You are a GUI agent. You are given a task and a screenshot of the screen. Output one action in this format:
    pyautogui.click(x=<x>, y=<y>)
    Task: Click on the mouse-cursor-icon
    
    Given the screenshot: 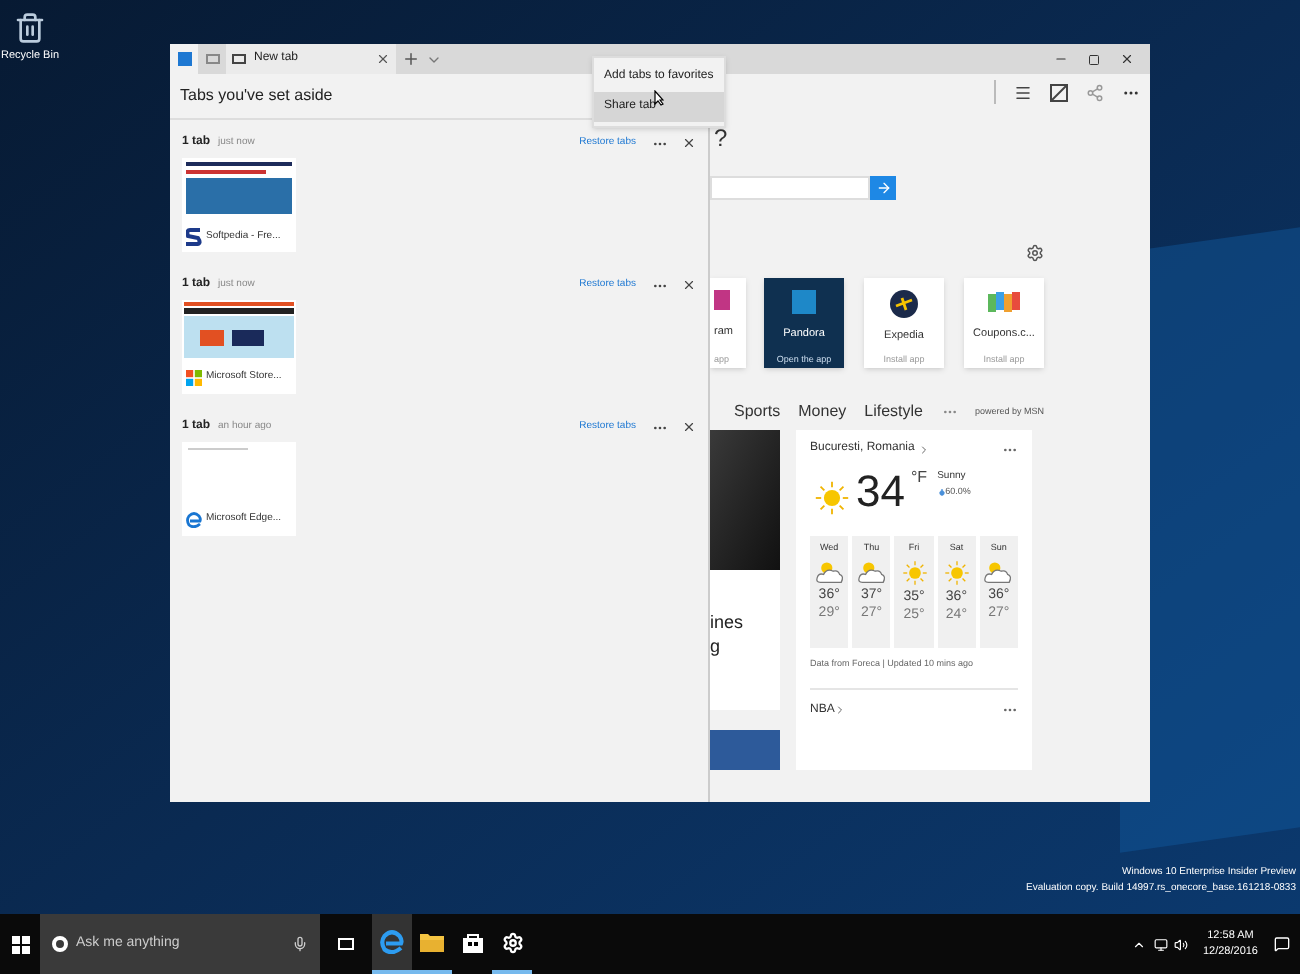 What is the action you would take?
    pyautogui.click(x=659, y=98)
    